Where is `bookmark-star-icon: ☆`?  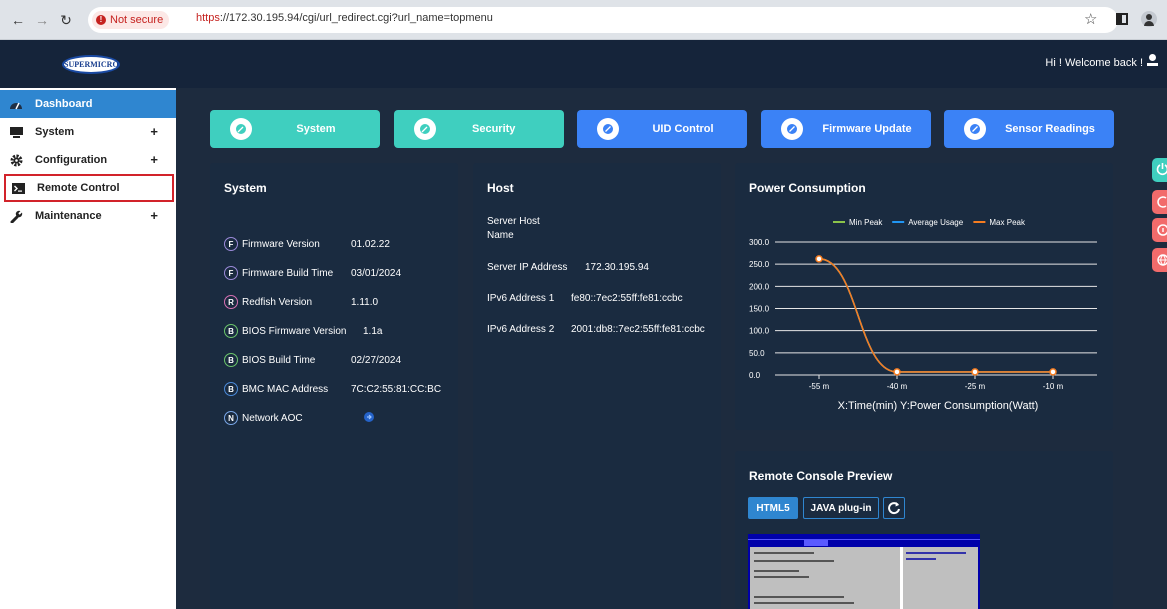
bookmark-star-icon: ☆ is located at coordinates (1090, 19).